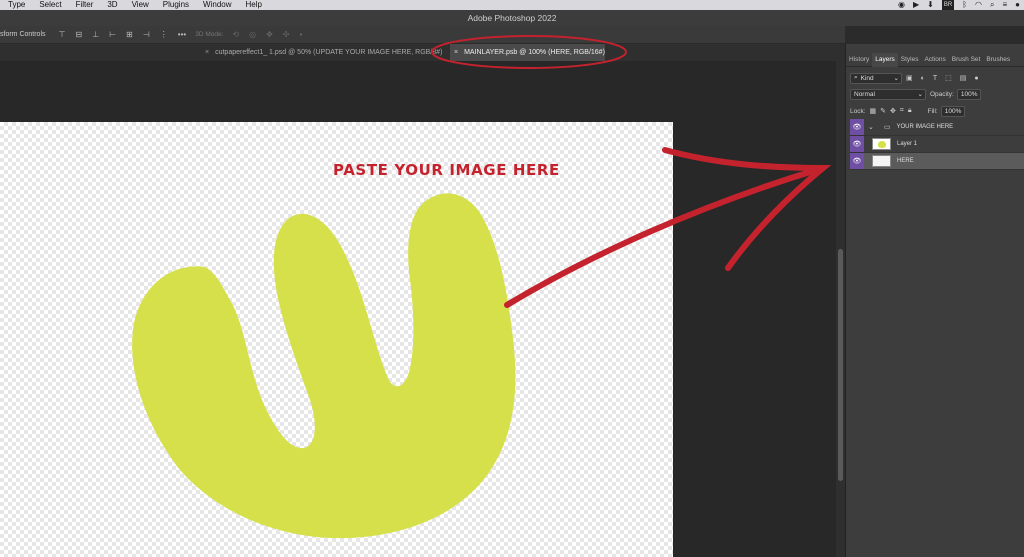  I want to click on status-tray: ◉ ▶ ⬇ BR ᛒ ◠ ⌕ ≡ ●, so click(959, 5).